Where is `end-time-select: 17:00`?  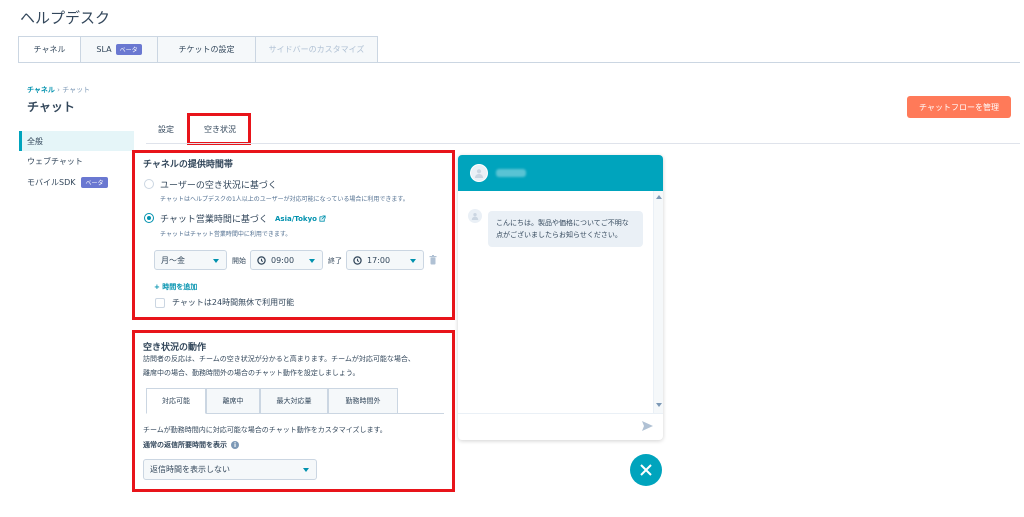
end-time-select: 17:00 is located at coordinates (385, 260).